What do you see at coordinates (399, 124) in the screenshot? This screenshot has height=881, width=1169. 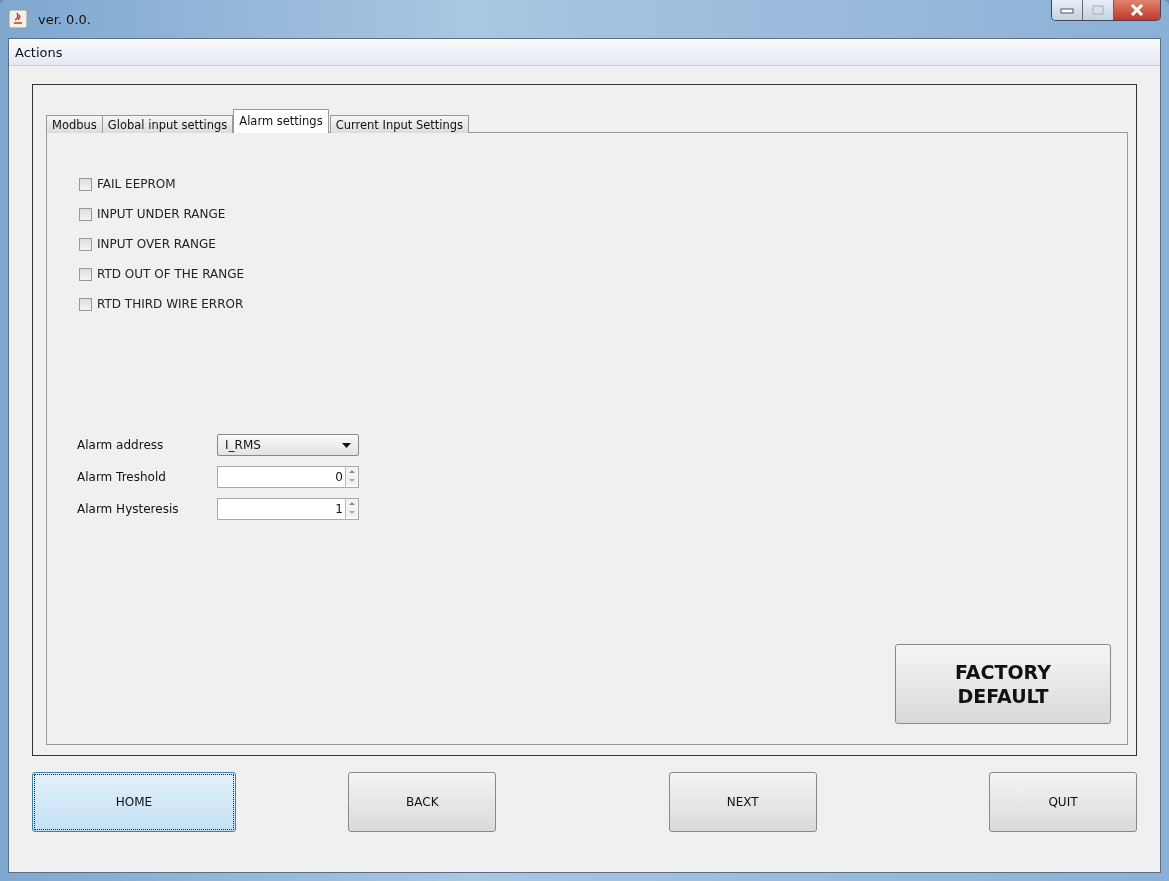 I see `tab: Current Input Settings` at bounding box center [399, 124].